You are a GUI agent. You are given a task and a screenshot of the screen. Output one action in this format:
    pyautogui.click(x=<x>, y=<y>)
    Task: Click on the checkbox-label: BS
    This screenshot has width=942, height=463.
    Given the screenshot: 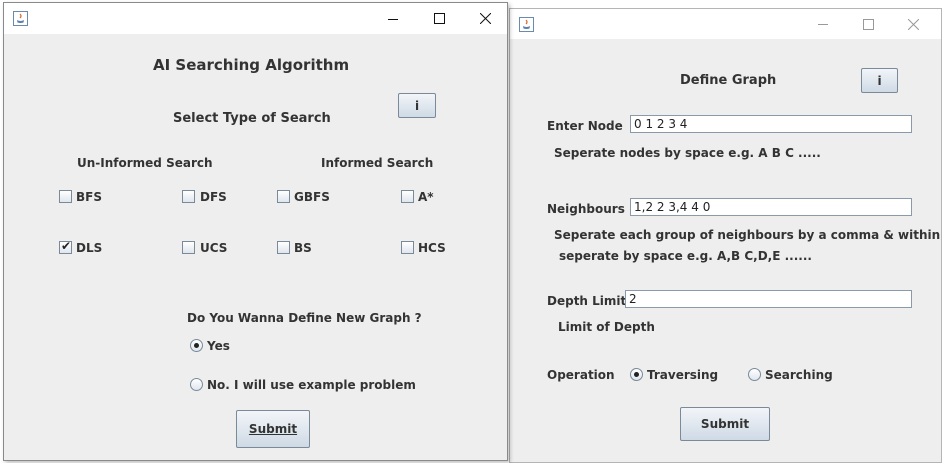 What is the action you would take?
    pyautogui.click(x=303, y=248)
    